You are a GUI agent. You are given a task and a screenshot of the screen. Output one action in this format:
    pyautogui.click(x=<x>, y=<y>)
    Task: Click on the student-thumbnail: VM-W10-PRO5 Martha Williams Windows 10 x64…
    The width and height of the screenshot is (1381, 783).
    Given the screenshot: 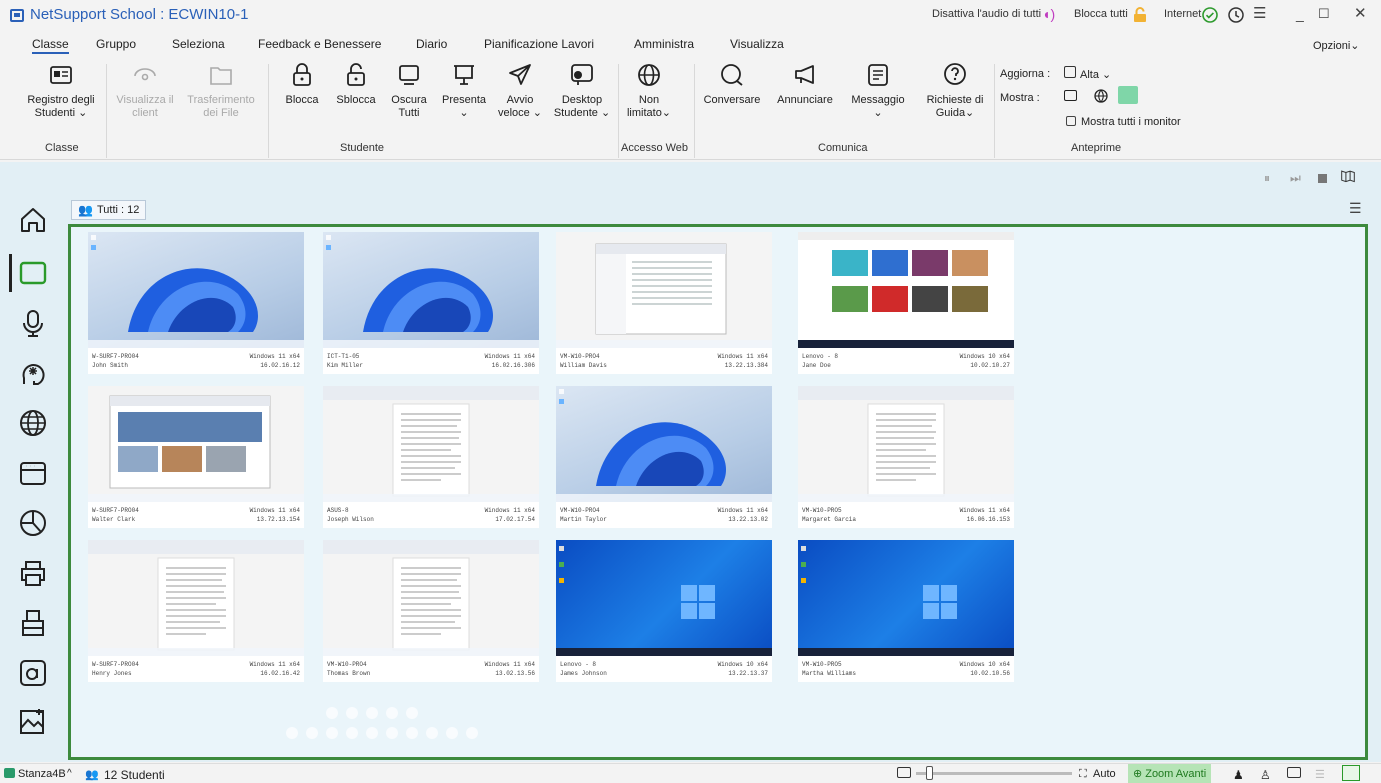 What is the action you would take?
    pyautogui.click(x=906, y=611)
    